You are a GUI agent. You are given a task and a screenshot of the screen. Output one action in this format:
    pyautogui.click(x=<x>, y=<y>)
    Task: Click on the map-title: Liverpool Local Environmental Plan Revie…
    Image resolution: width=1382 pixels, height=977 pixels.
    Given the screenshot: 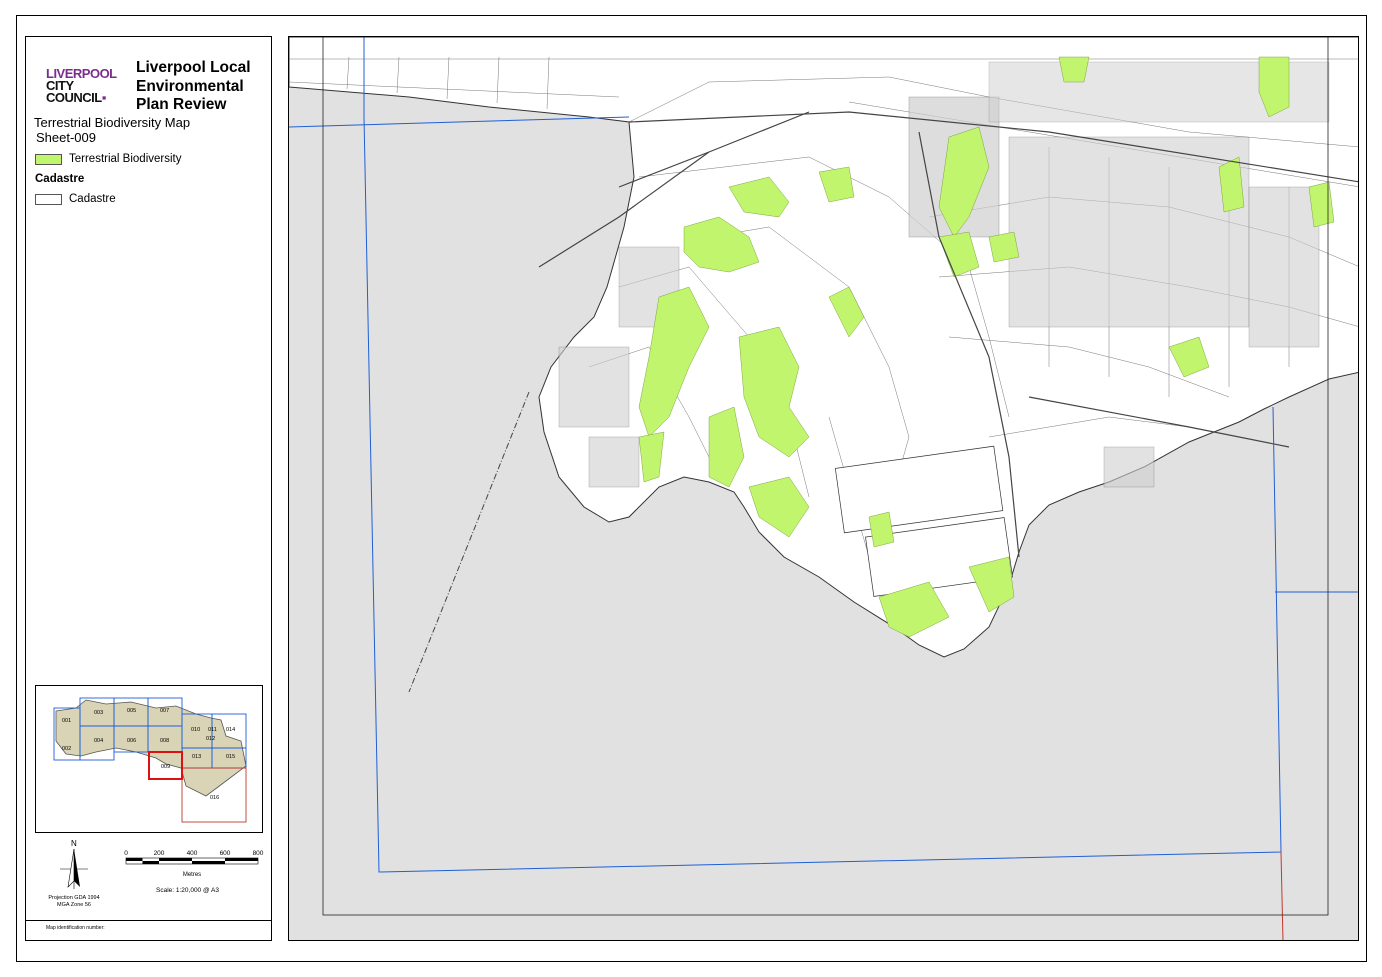 What is the action you would take?
    pyautogui.click(x=193, y=86)
    